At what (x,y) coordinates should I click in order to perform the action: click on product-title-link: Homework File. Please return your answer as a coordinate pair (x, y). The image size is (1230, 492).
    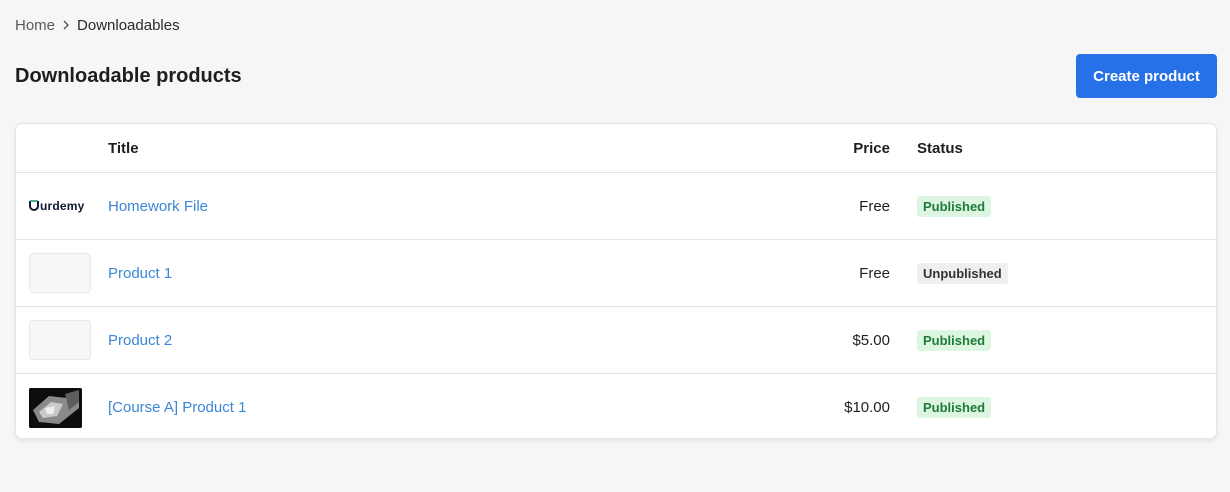
    Looking at the image, I should click on (158, 206).